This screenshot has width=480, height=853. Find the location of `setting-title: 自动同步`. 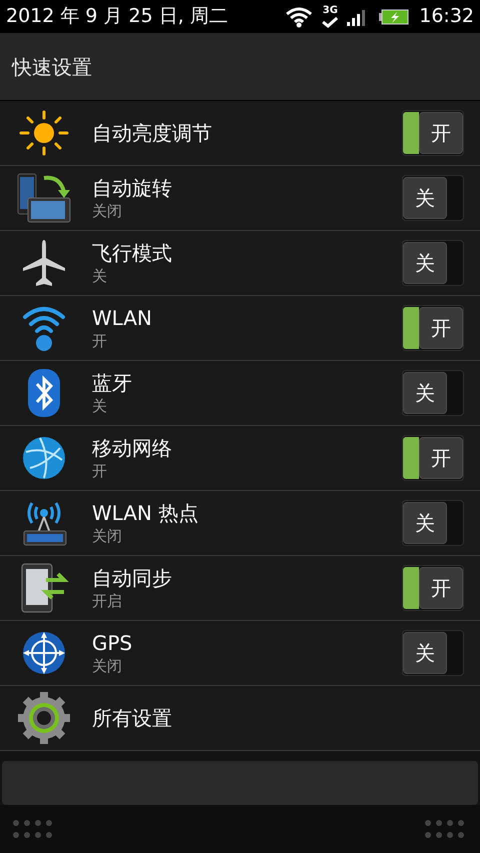

setting-title: 自动同步 is located at coordinates (132, 578).